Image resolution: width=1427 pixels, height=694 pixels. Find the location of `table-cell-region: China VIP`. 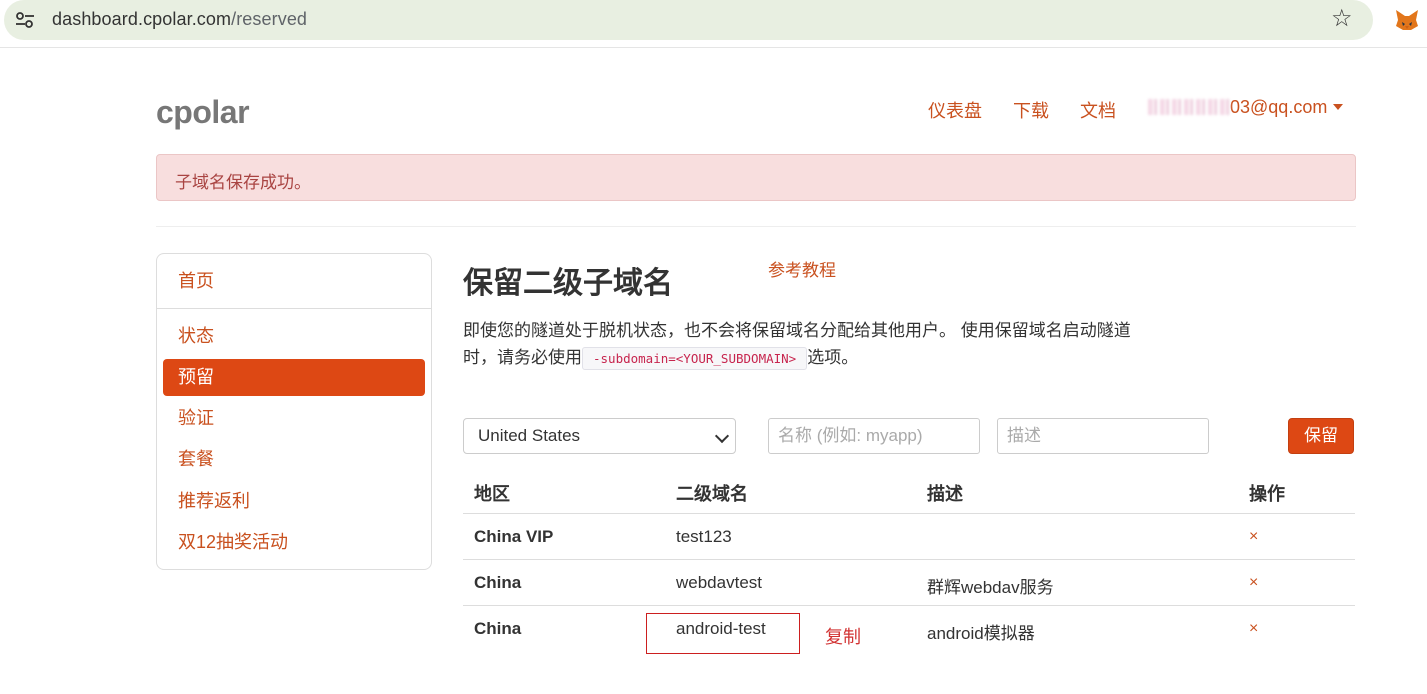

table-cell-region: China VIP is located at coordinates (514, 536).